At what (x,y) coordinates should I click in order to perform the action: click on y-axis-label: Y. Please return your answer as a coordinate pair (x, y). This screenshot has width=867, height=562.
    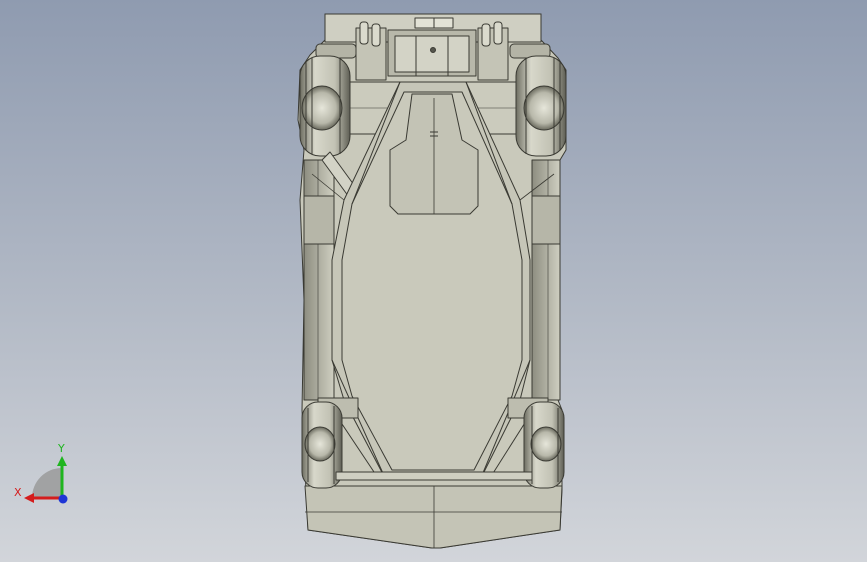
    Looking at the image, I should click on (61, 448).